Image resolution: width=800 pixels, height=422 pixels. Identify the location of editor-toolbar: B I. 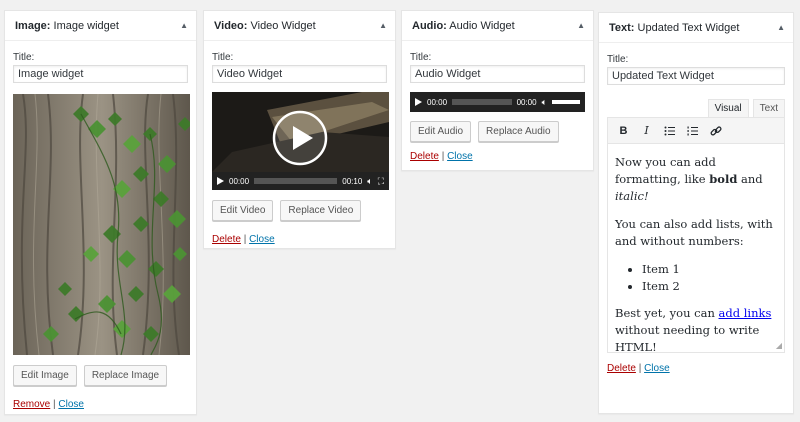
(696, 131).